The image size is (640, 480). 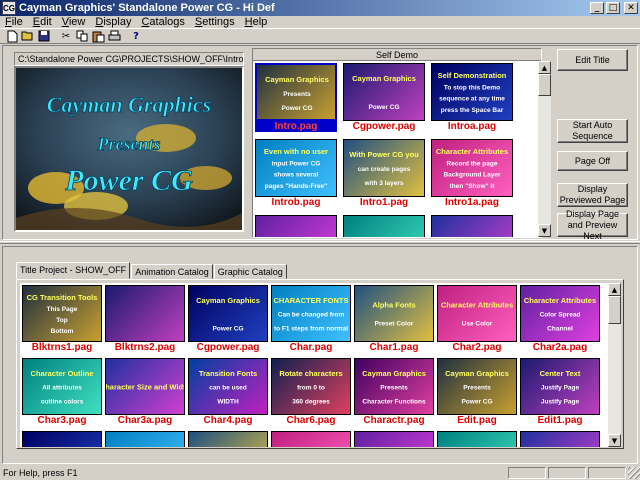 What do you see at coordinates (394, 324) in the screenshot?
I see `catalog-thumbnail-text: Preset Color` at bounding box center [394, 324].